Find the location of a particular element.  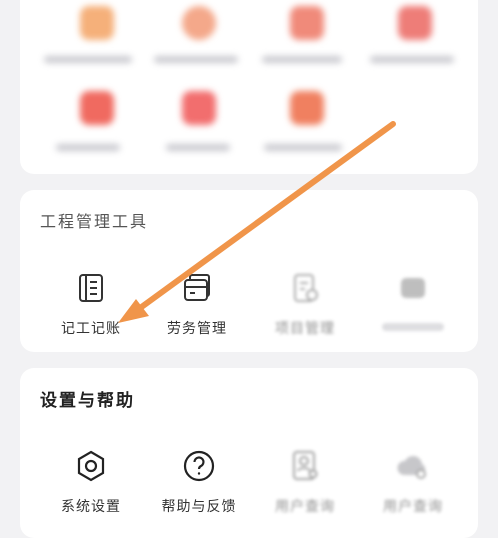

user-query-button-2: 用户查询 is located at coordinates (413, 481).